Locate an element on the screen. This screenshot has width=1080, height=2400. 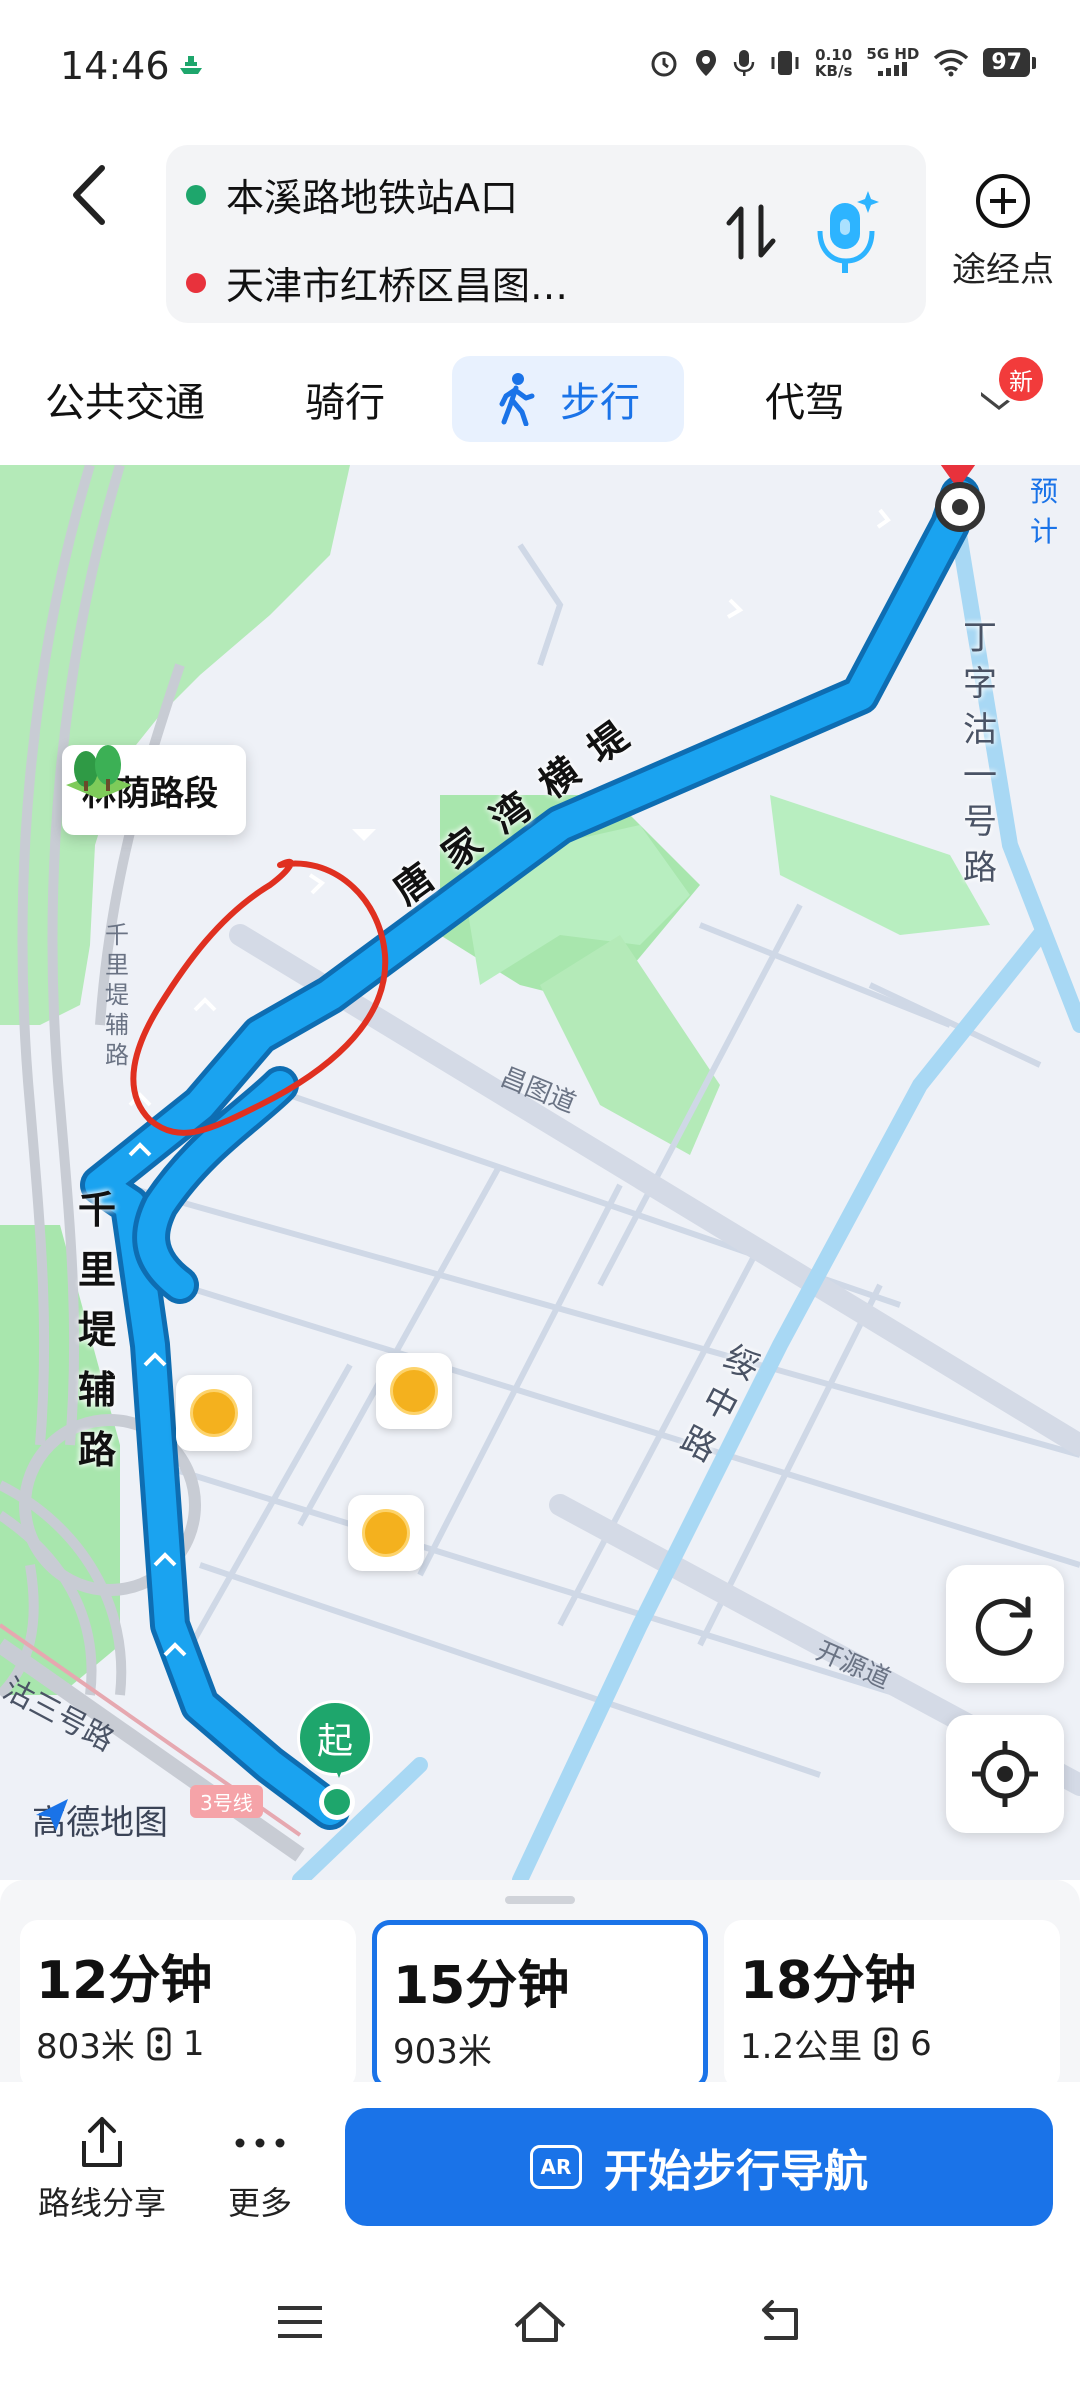
route-option-1: 12分钟 803米 1 is located at coordinates (188, 2005).